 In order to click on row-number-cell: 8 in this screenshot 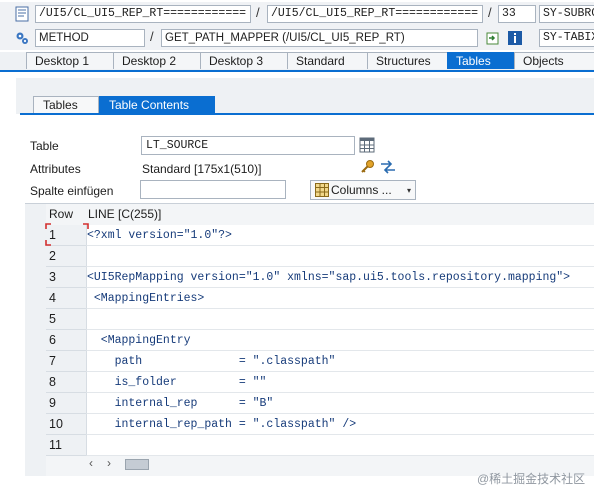, I will do `click(66, 382)`.